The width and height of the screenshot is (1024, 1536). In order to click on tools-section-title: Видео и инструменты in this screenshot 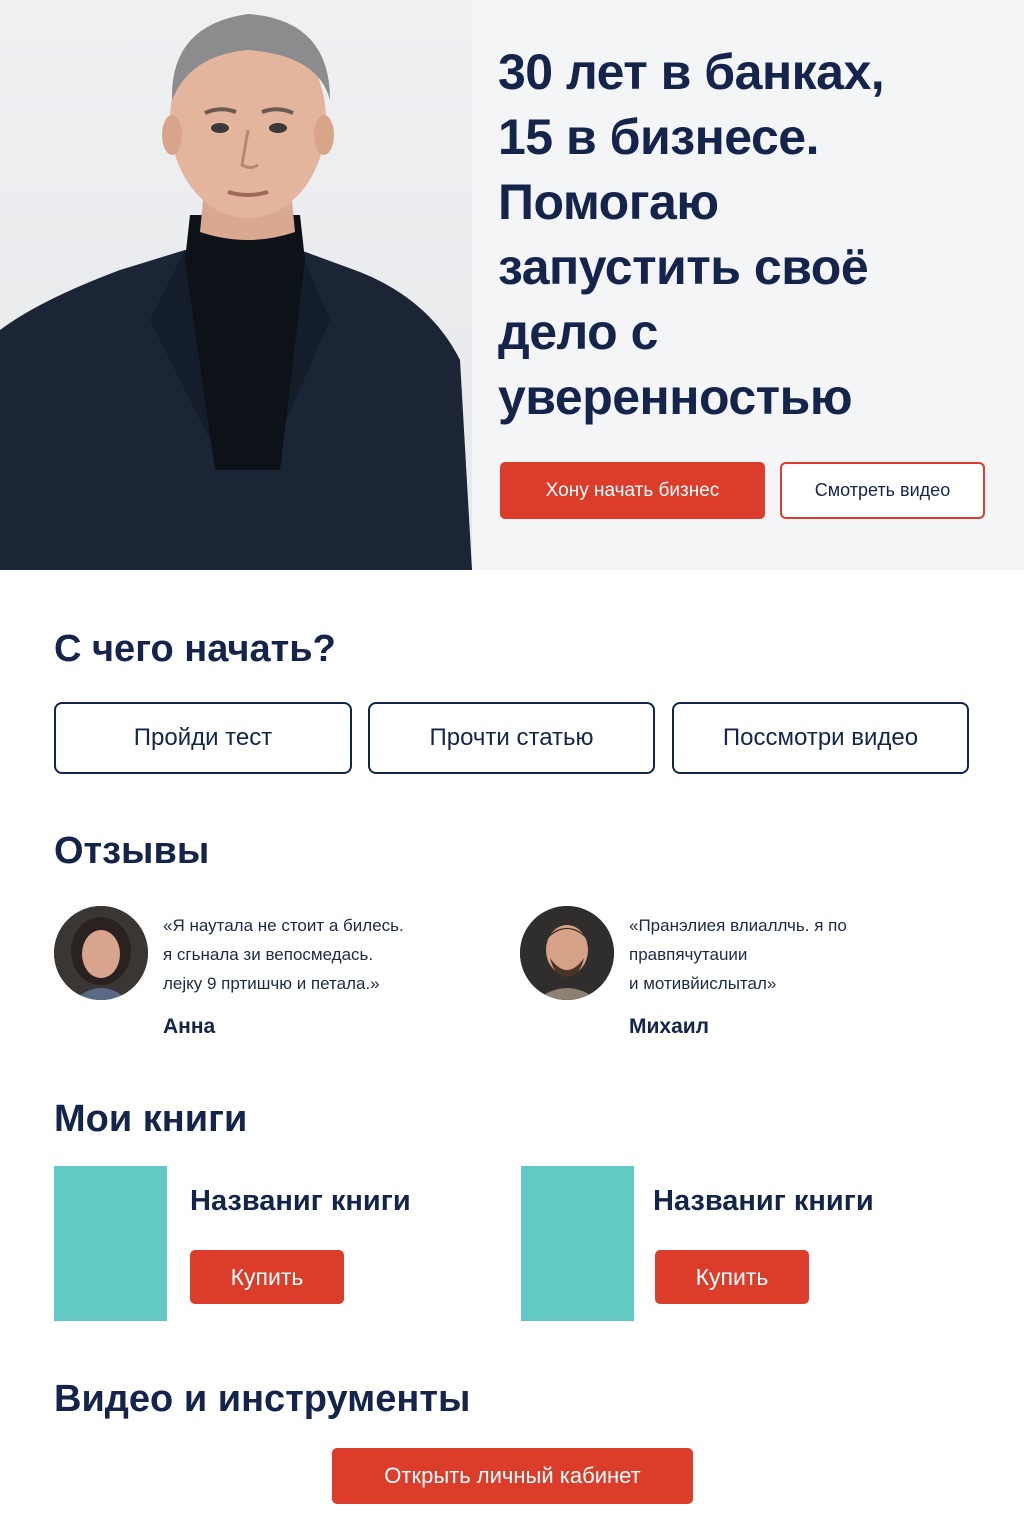, I will do `click(262, 1399)`.